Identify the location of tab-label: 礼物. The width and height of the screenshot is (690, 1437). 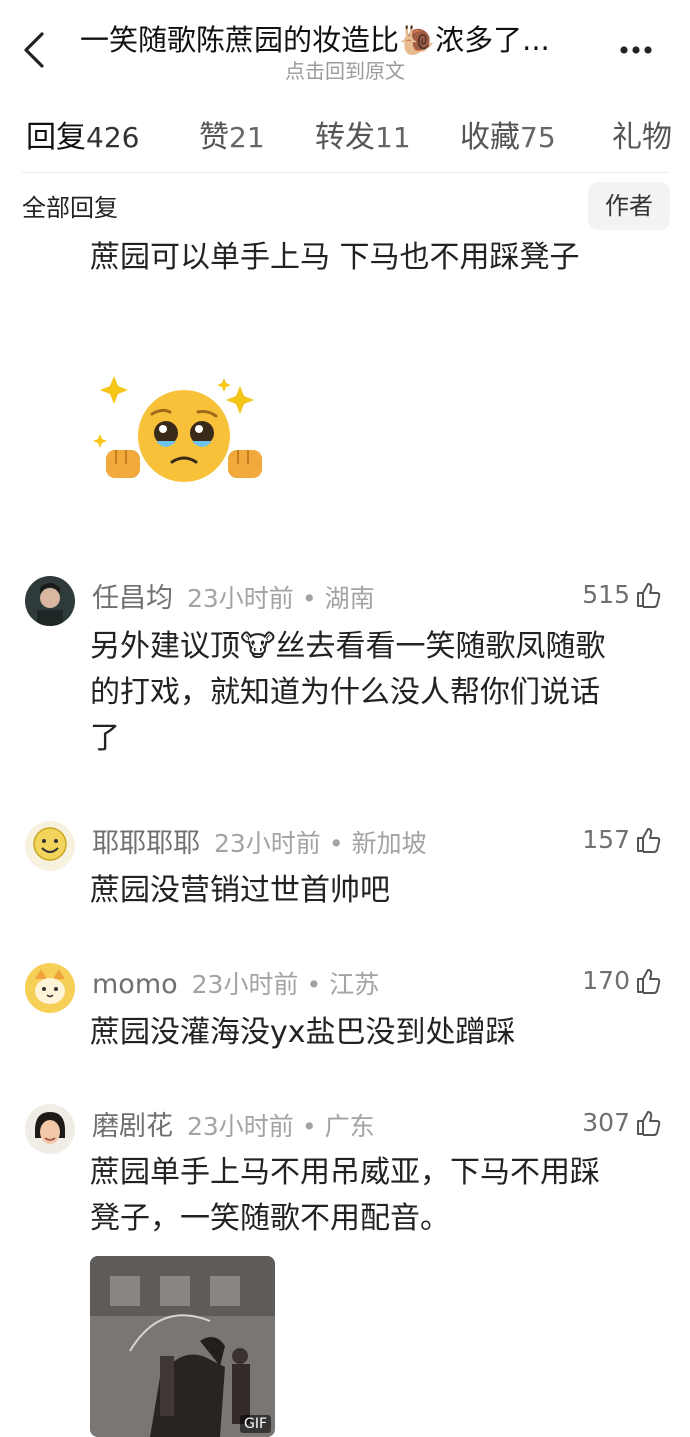
(642, 137).